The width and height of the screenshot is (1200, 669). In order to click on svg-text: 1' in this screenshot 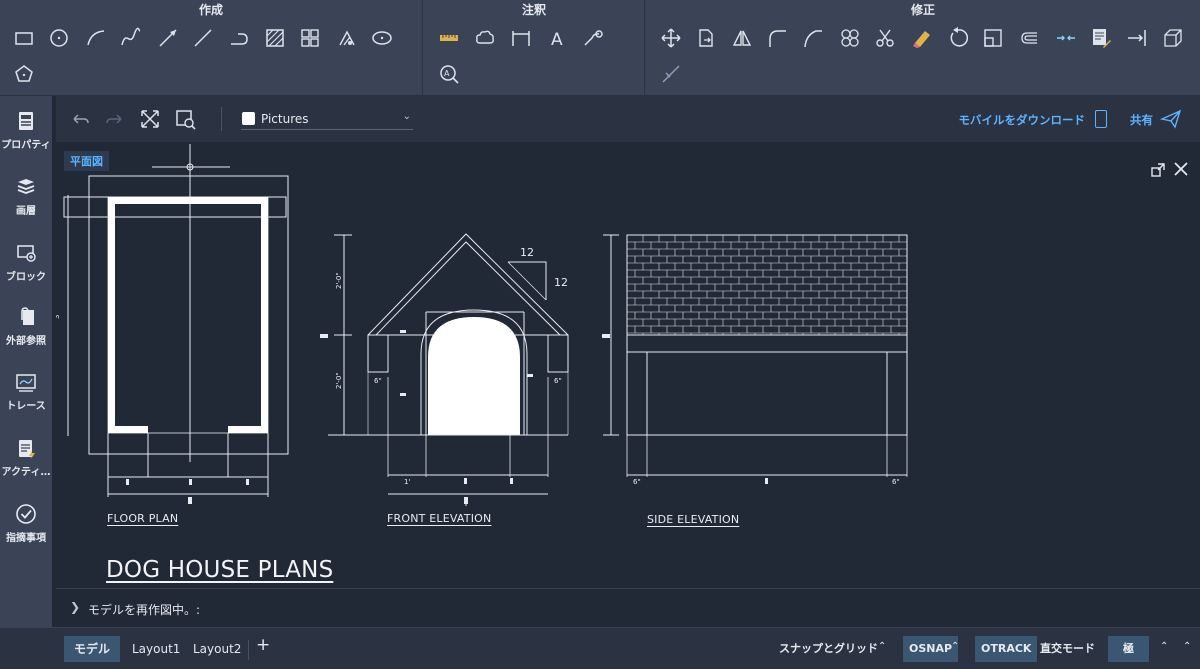, I will do `click(407, 482)`.